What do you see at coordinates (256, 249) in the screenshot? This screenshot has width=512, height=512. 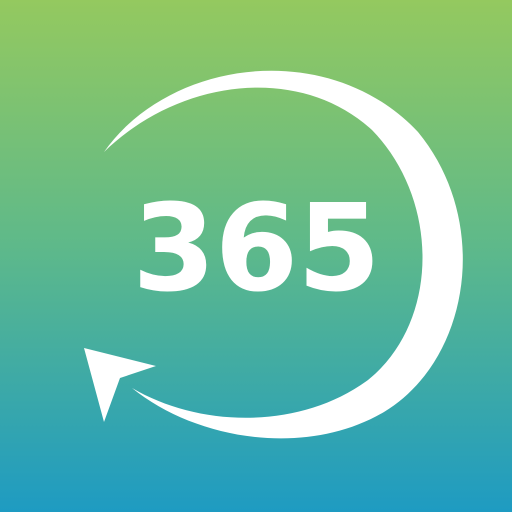 I see `number-label: 365` at bounding box center [256, 249].